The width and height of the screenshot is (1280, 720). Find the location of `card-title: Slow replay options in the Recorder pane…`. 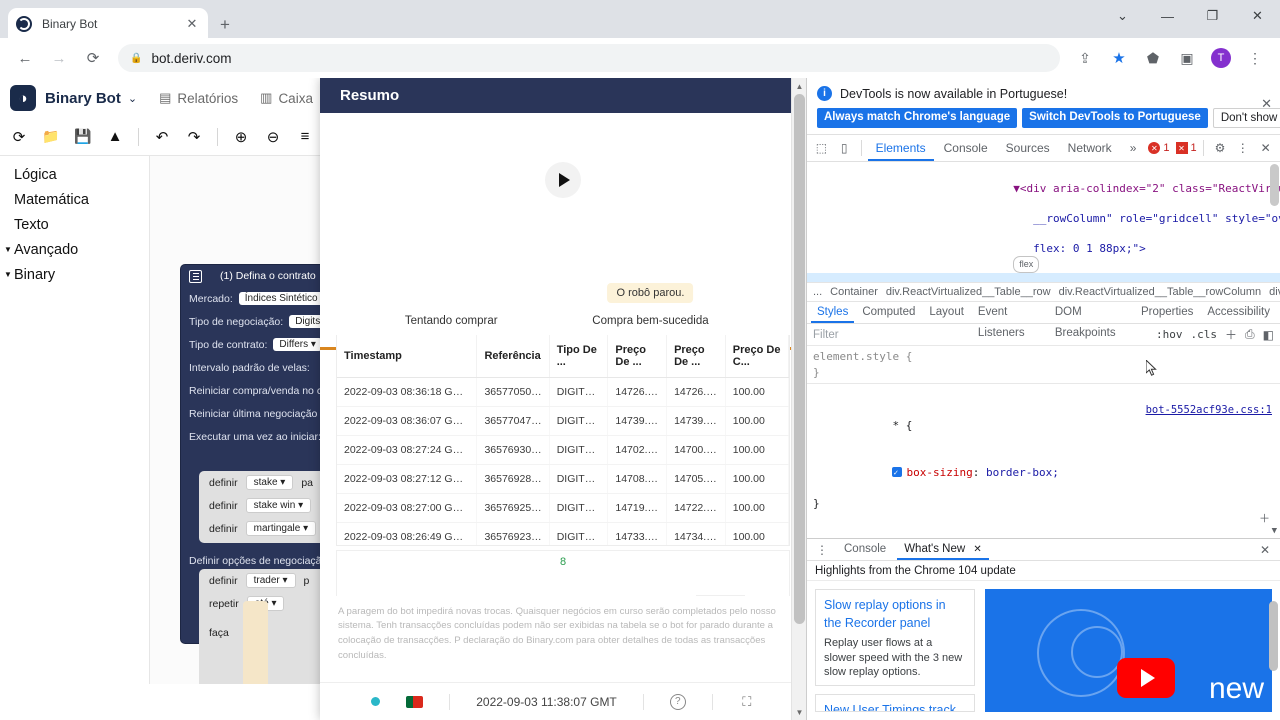

card-title: Slow replay options in the Recorder pane… is located at coordinates (895, 614).